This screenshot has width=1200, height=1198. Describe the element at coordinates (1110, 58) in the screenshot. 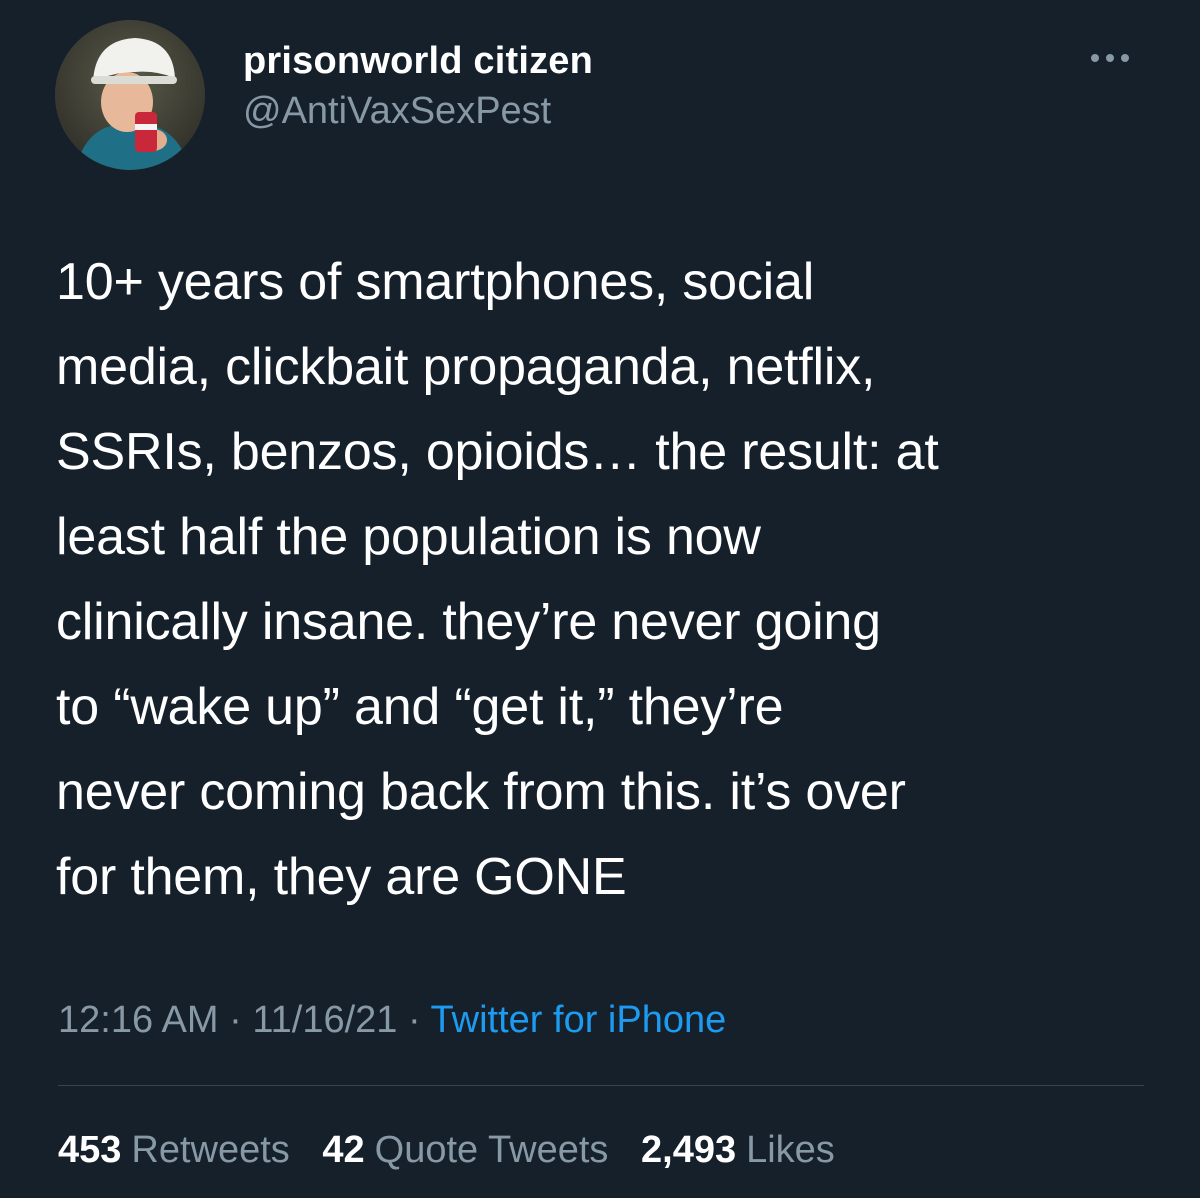

I see `more-horizontal-icon` at that location.